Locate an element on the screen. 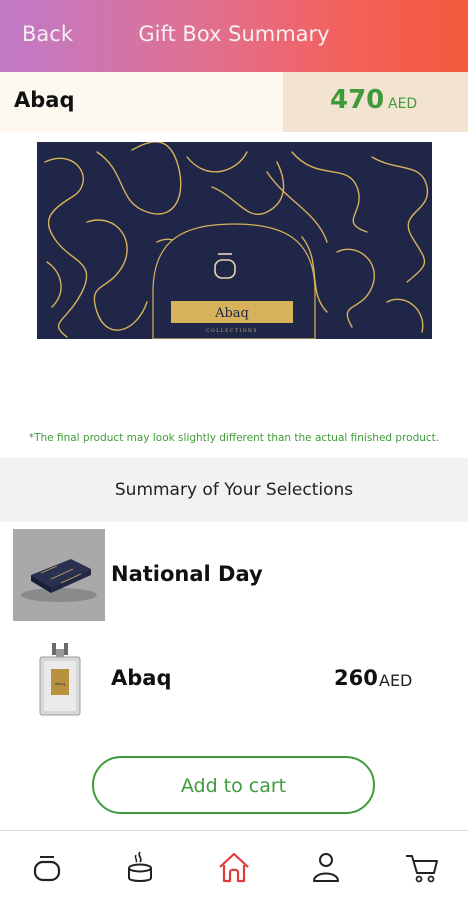 The image size is (468, 901). bottom-tab-bar is located at coordinates (234, 865).